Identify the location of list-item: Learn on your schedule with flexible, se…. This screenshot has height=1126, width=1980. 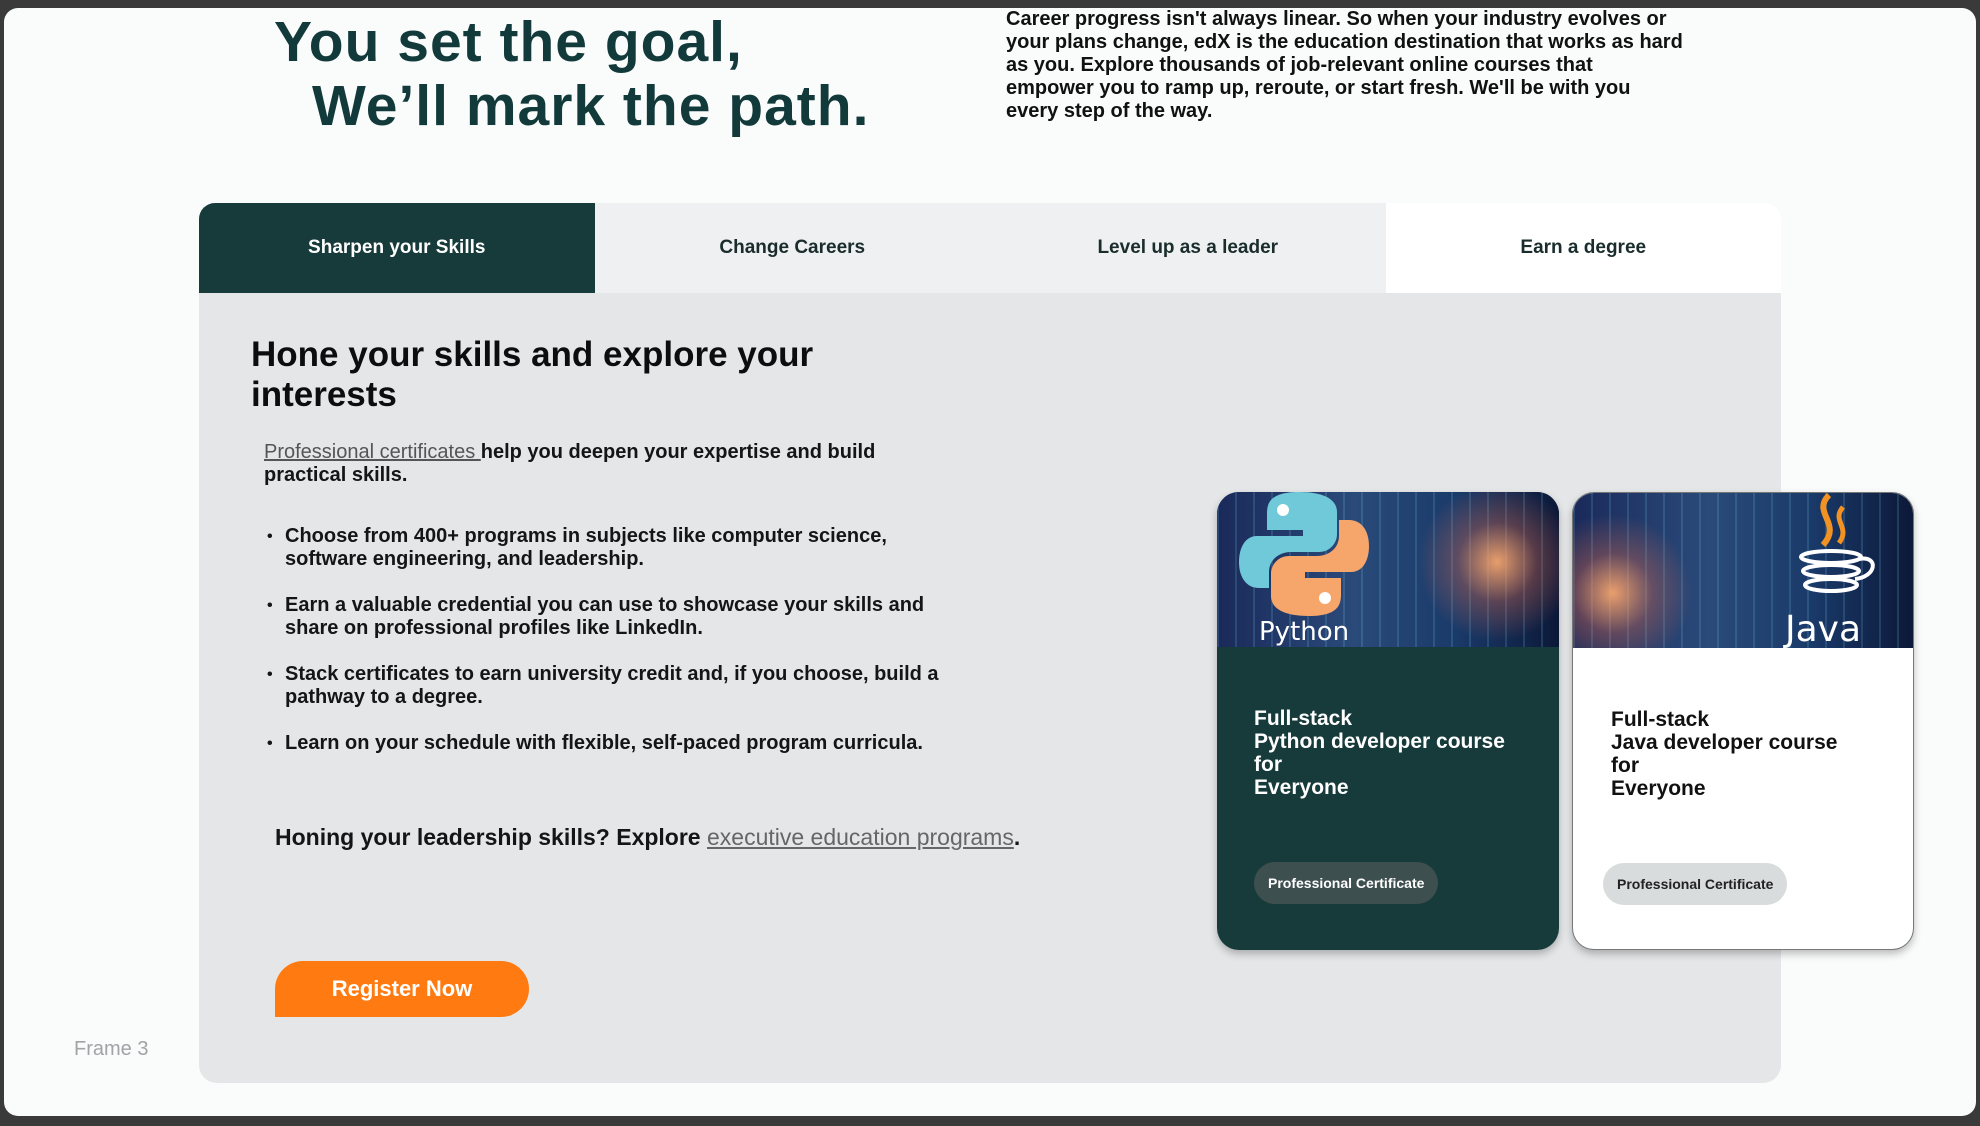
(617, 743).